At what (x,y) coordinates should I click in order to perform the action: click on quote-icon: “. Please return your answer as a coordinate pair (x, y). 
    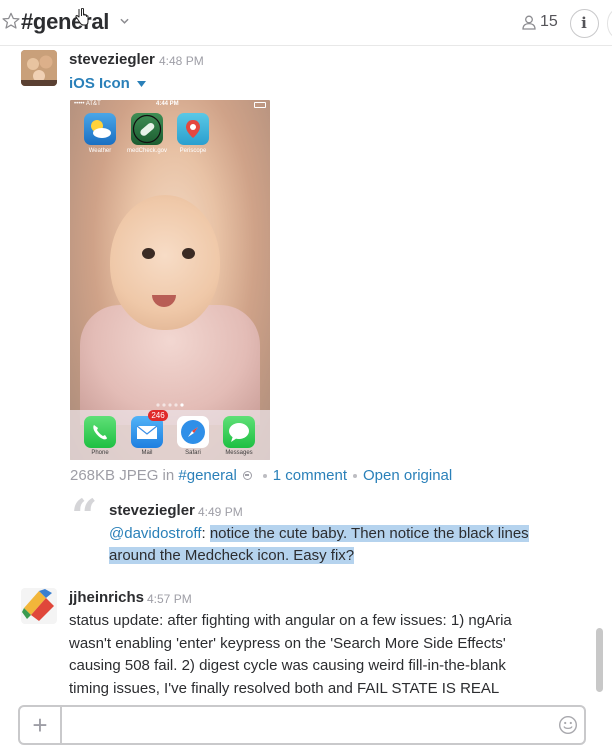
    Looking at the image, I should click on (84, 516).